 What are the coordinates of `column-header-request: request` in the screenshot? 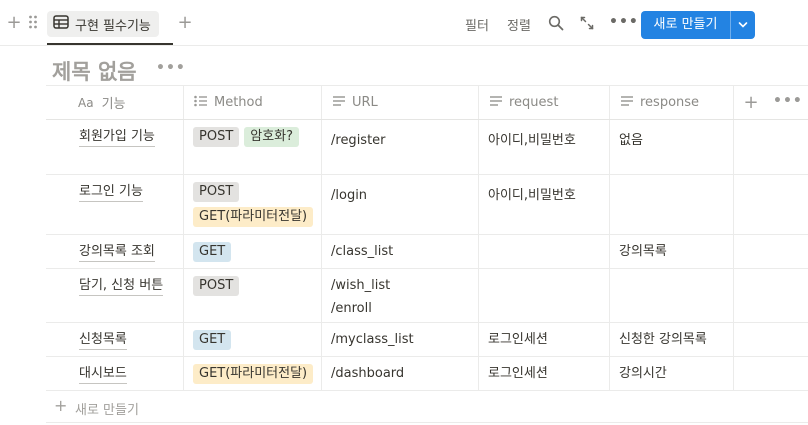 It's located at (544, 102).